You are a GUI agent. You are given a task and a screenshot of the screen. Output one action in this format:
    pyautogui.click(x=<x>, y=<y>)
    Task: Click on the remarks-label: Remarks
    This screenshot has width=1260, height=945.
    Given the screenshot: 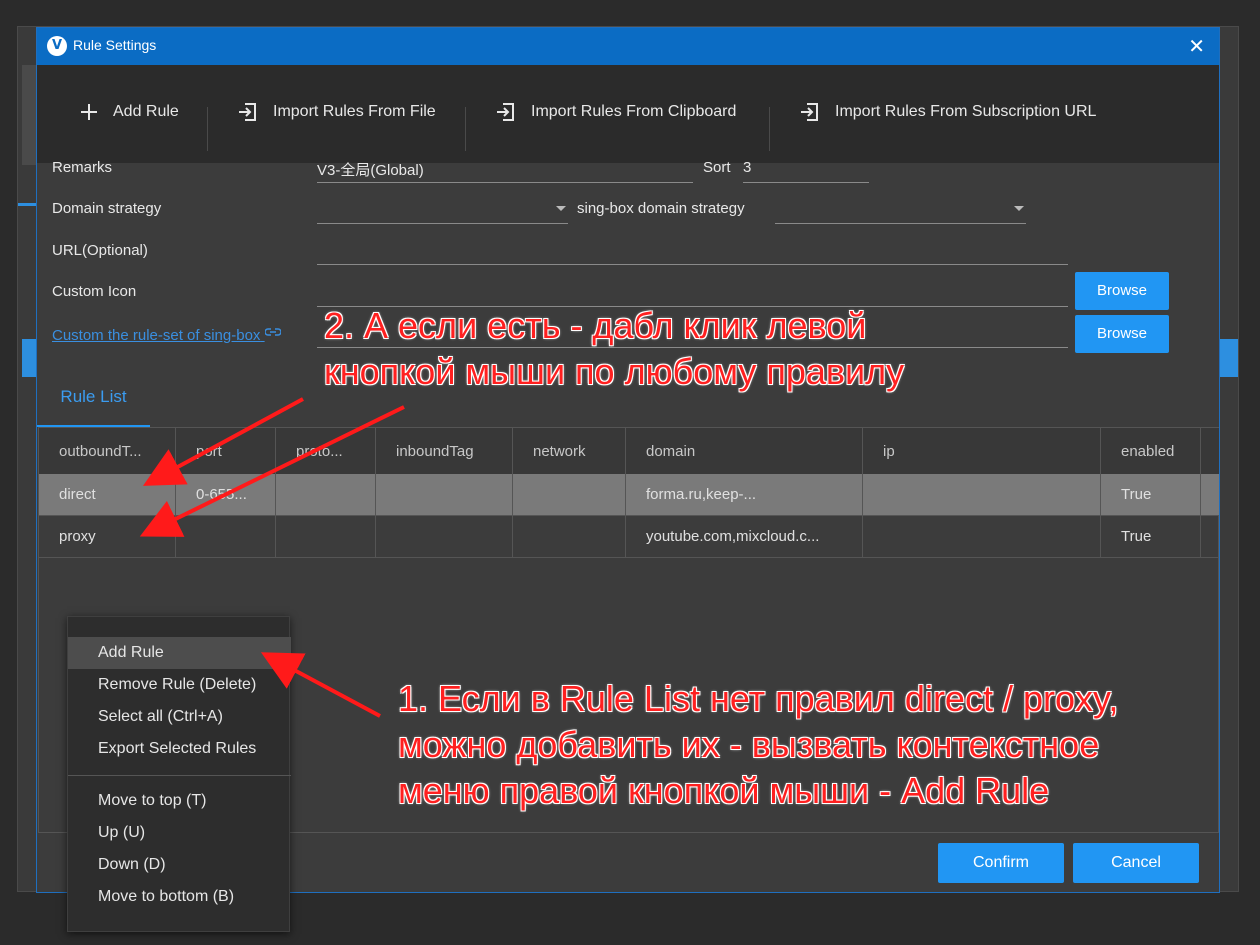 What is the action you would take?
    pyautogui.click(x=82, y=167)
    